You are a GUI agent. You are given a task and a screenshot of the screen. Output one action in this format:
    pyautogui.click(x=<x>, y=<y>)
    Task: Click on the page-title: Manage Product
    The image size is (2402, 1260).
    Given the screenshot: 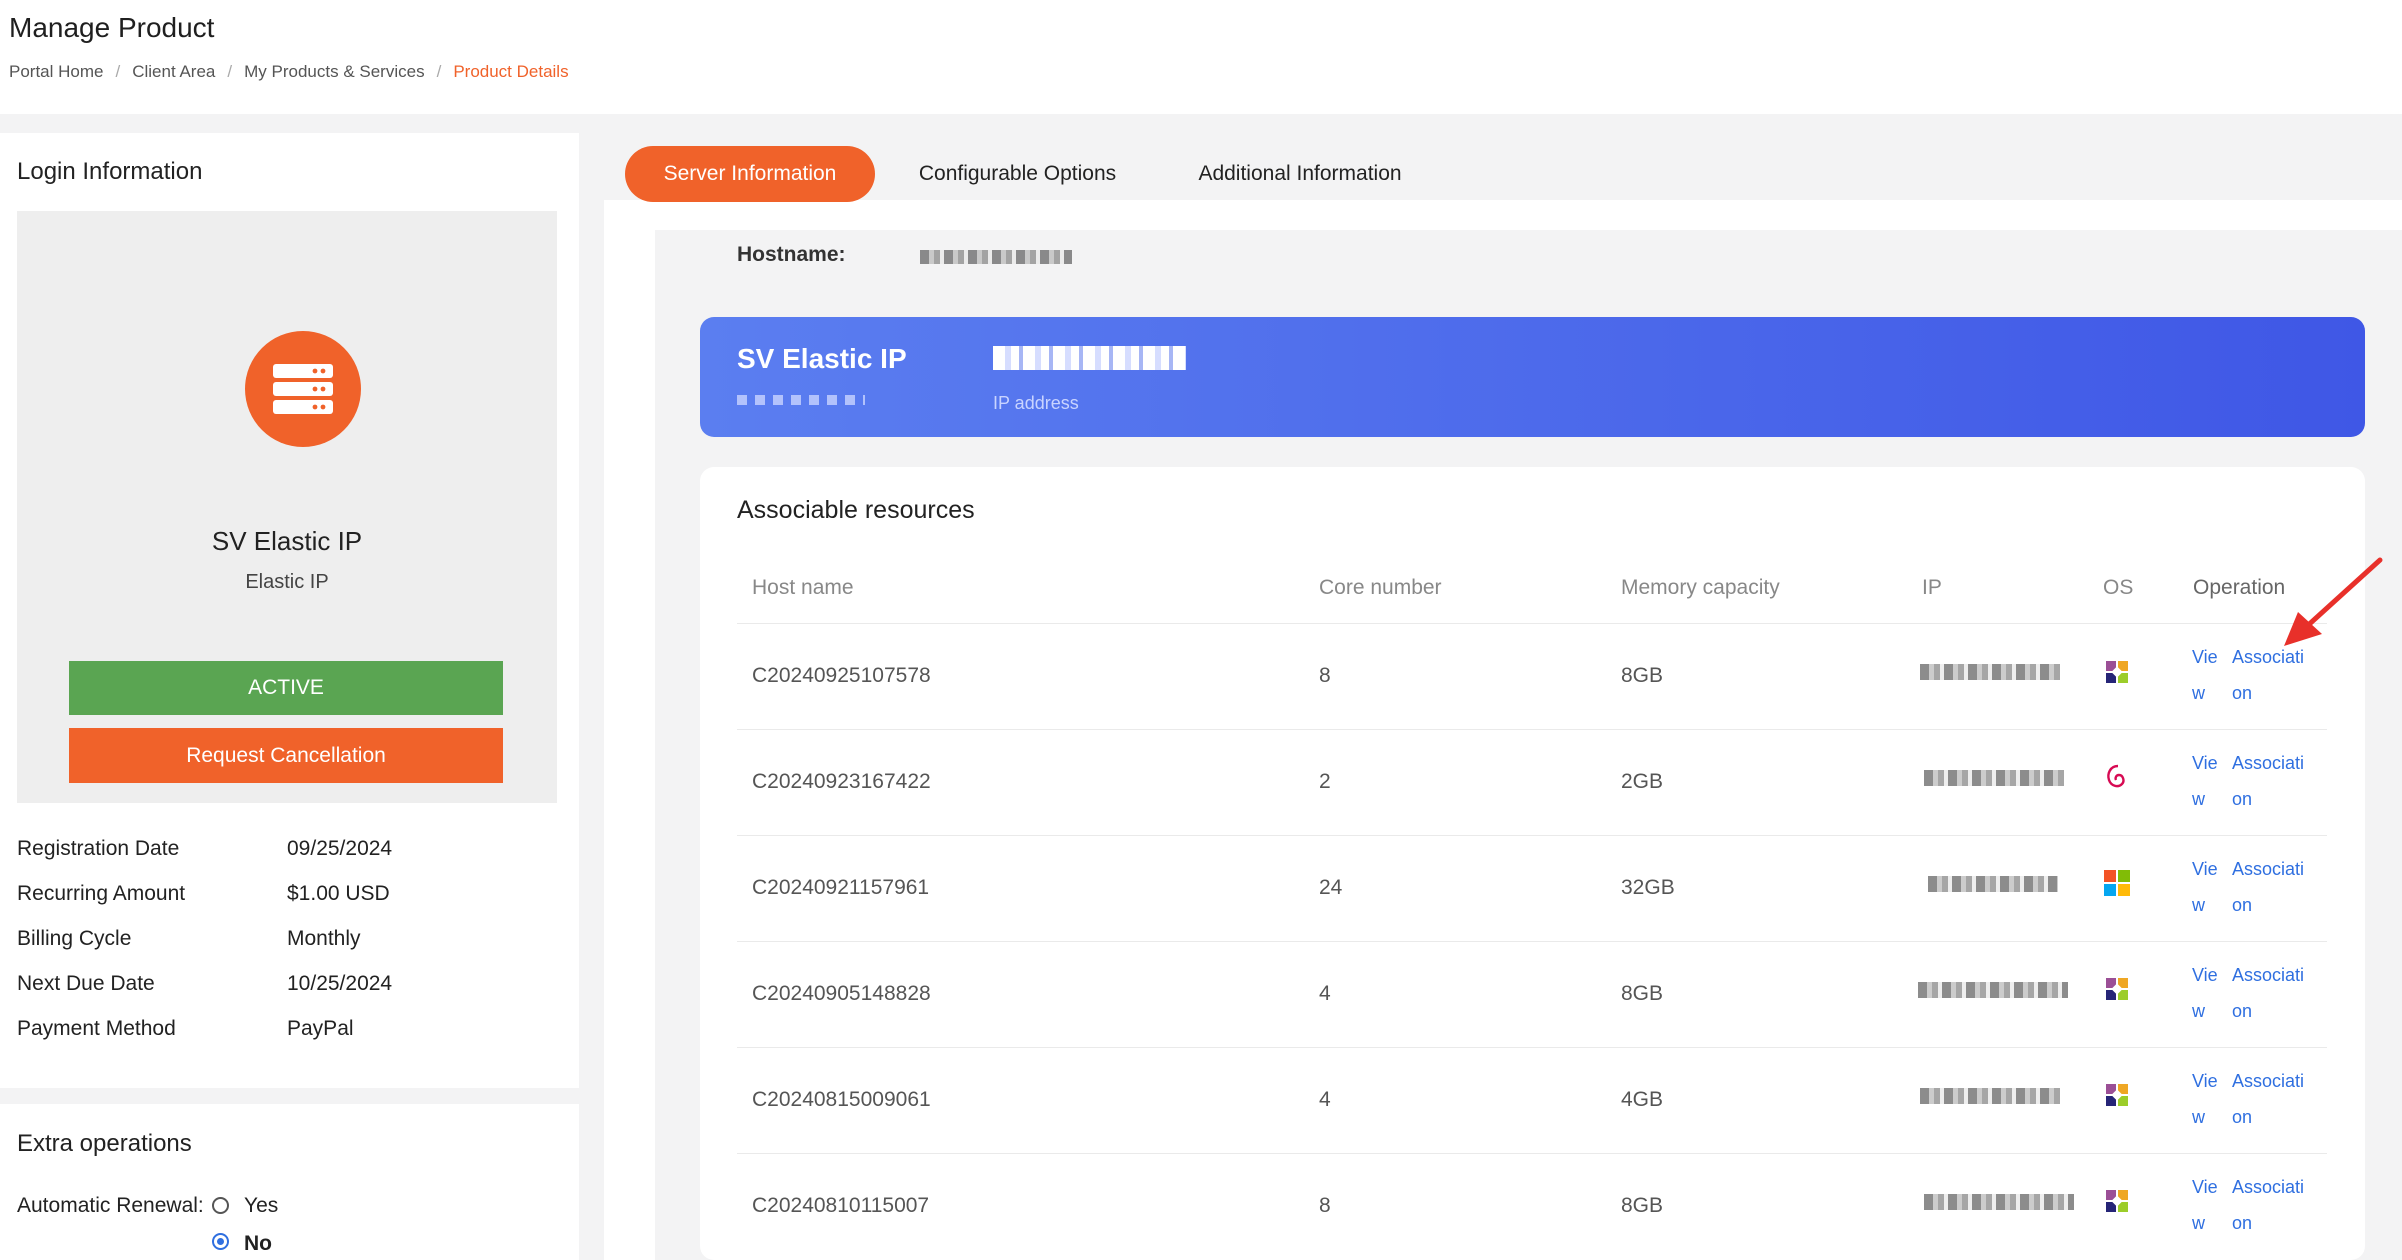 What is the action you would take?
    pyautogui.click(x=112, y=27)
    